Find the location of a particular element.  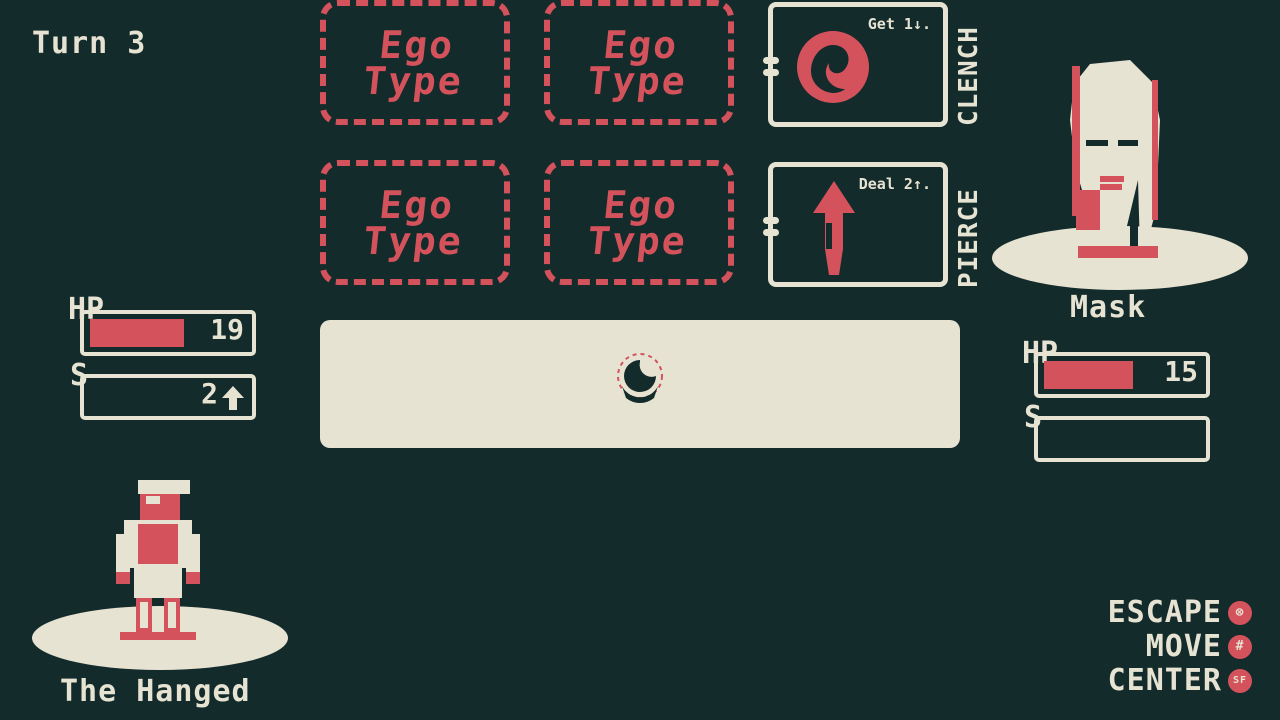

player-hp-bar: 19 is located at coordinates (168, 333).